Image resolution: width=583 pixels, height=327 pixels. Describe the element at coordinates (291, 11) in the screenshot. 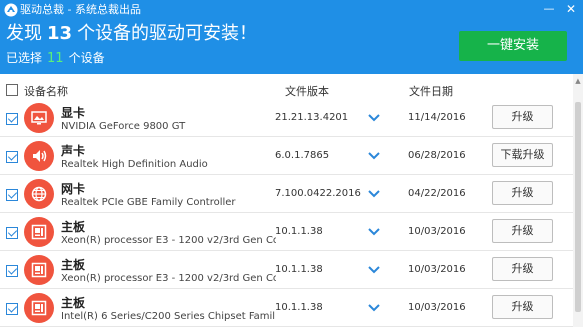

I see `title-bar: 驱动总裁 - 系统总裁出品 — ✕` at that location.